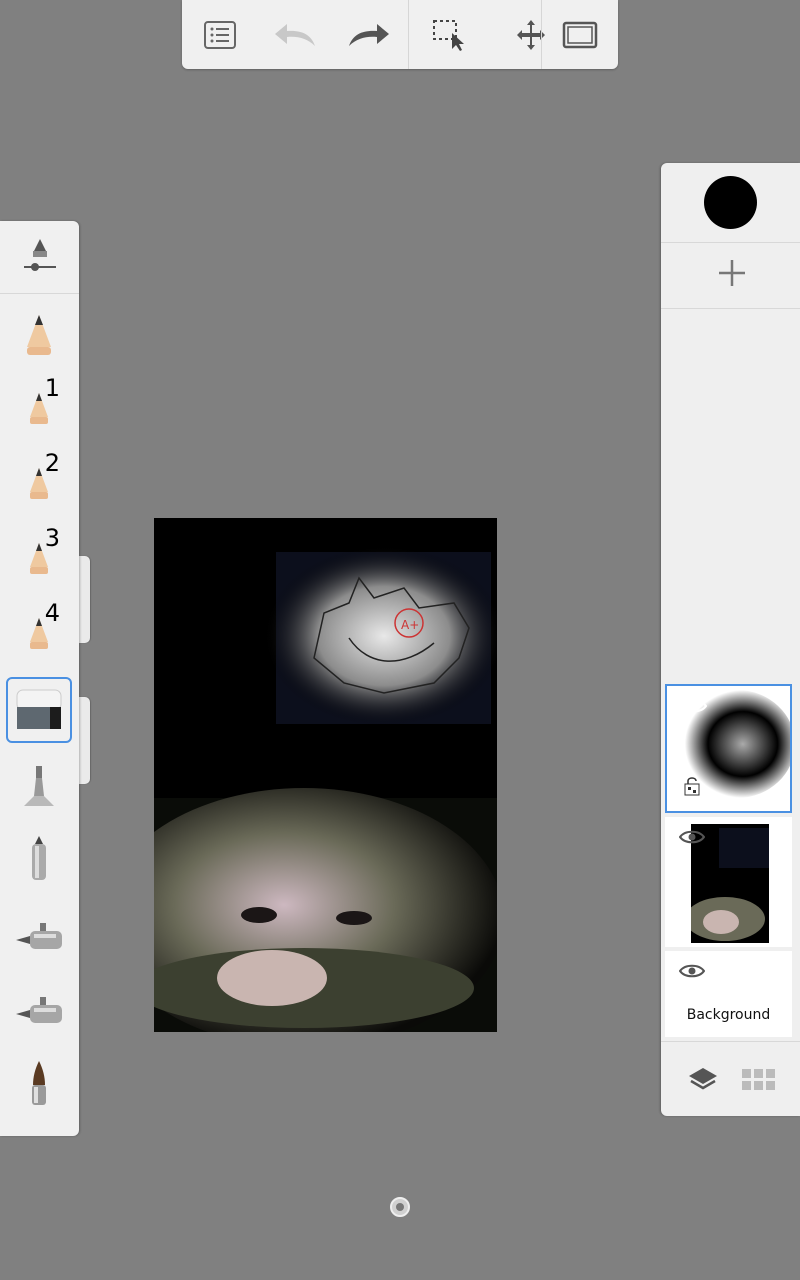 The width and height of the screenshot is (800, 1280). I want to click on blur-brush, so click(39, 1011).